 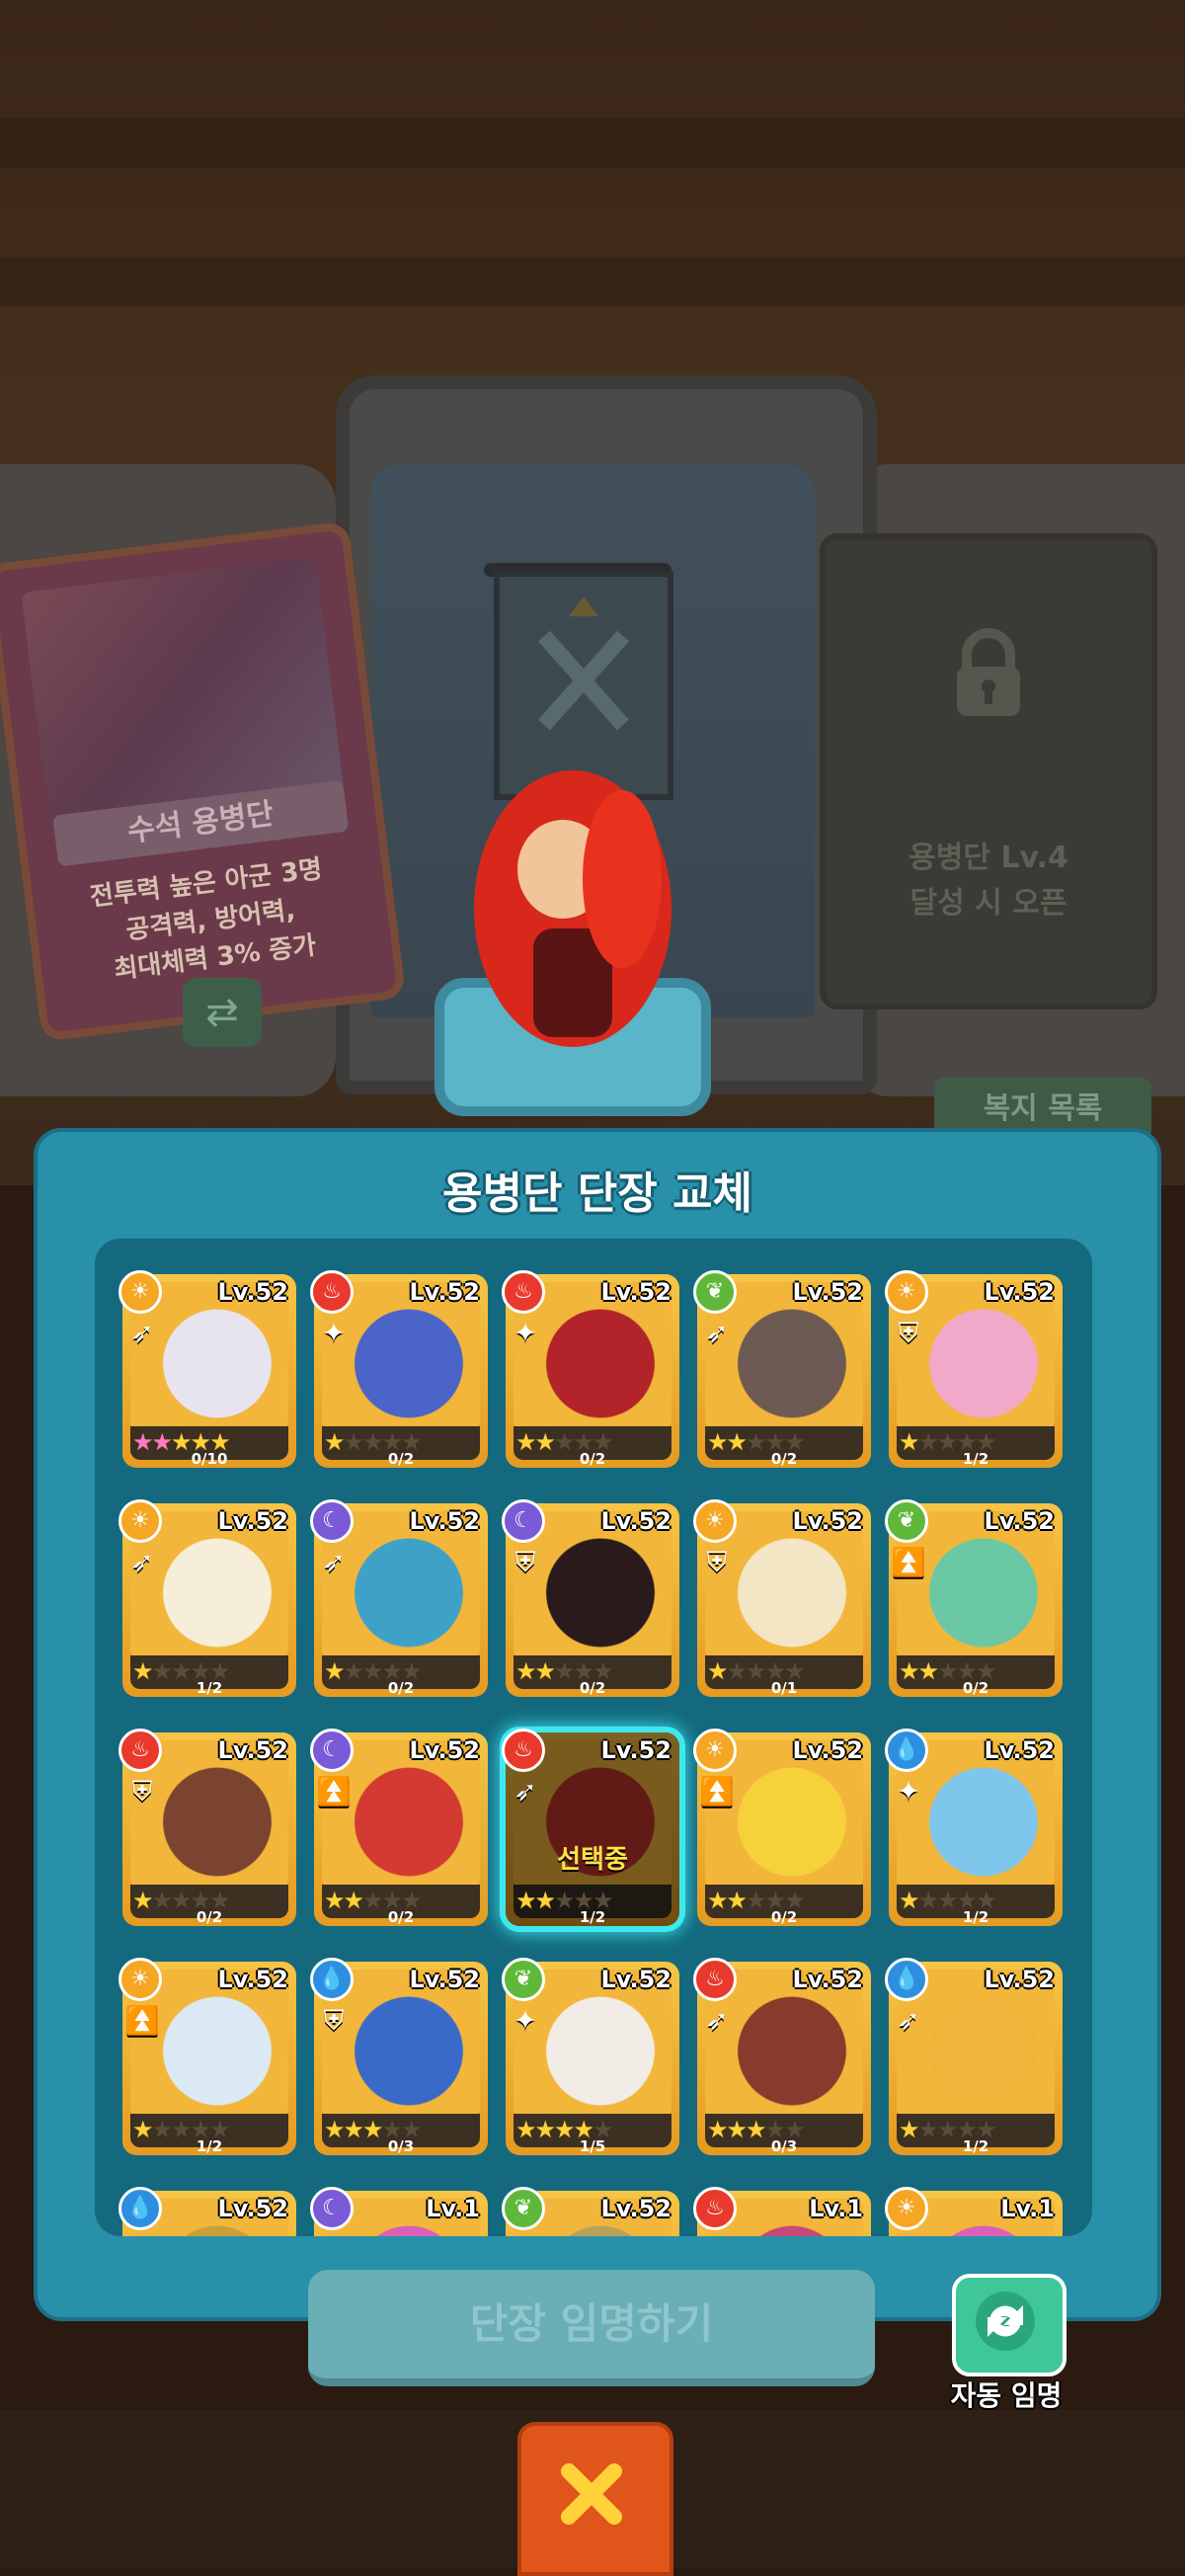 I want to click on cookie-card: 💧 Lv.52 ✦ ★★★★★ 1/2, so click(x=974, y=1827).